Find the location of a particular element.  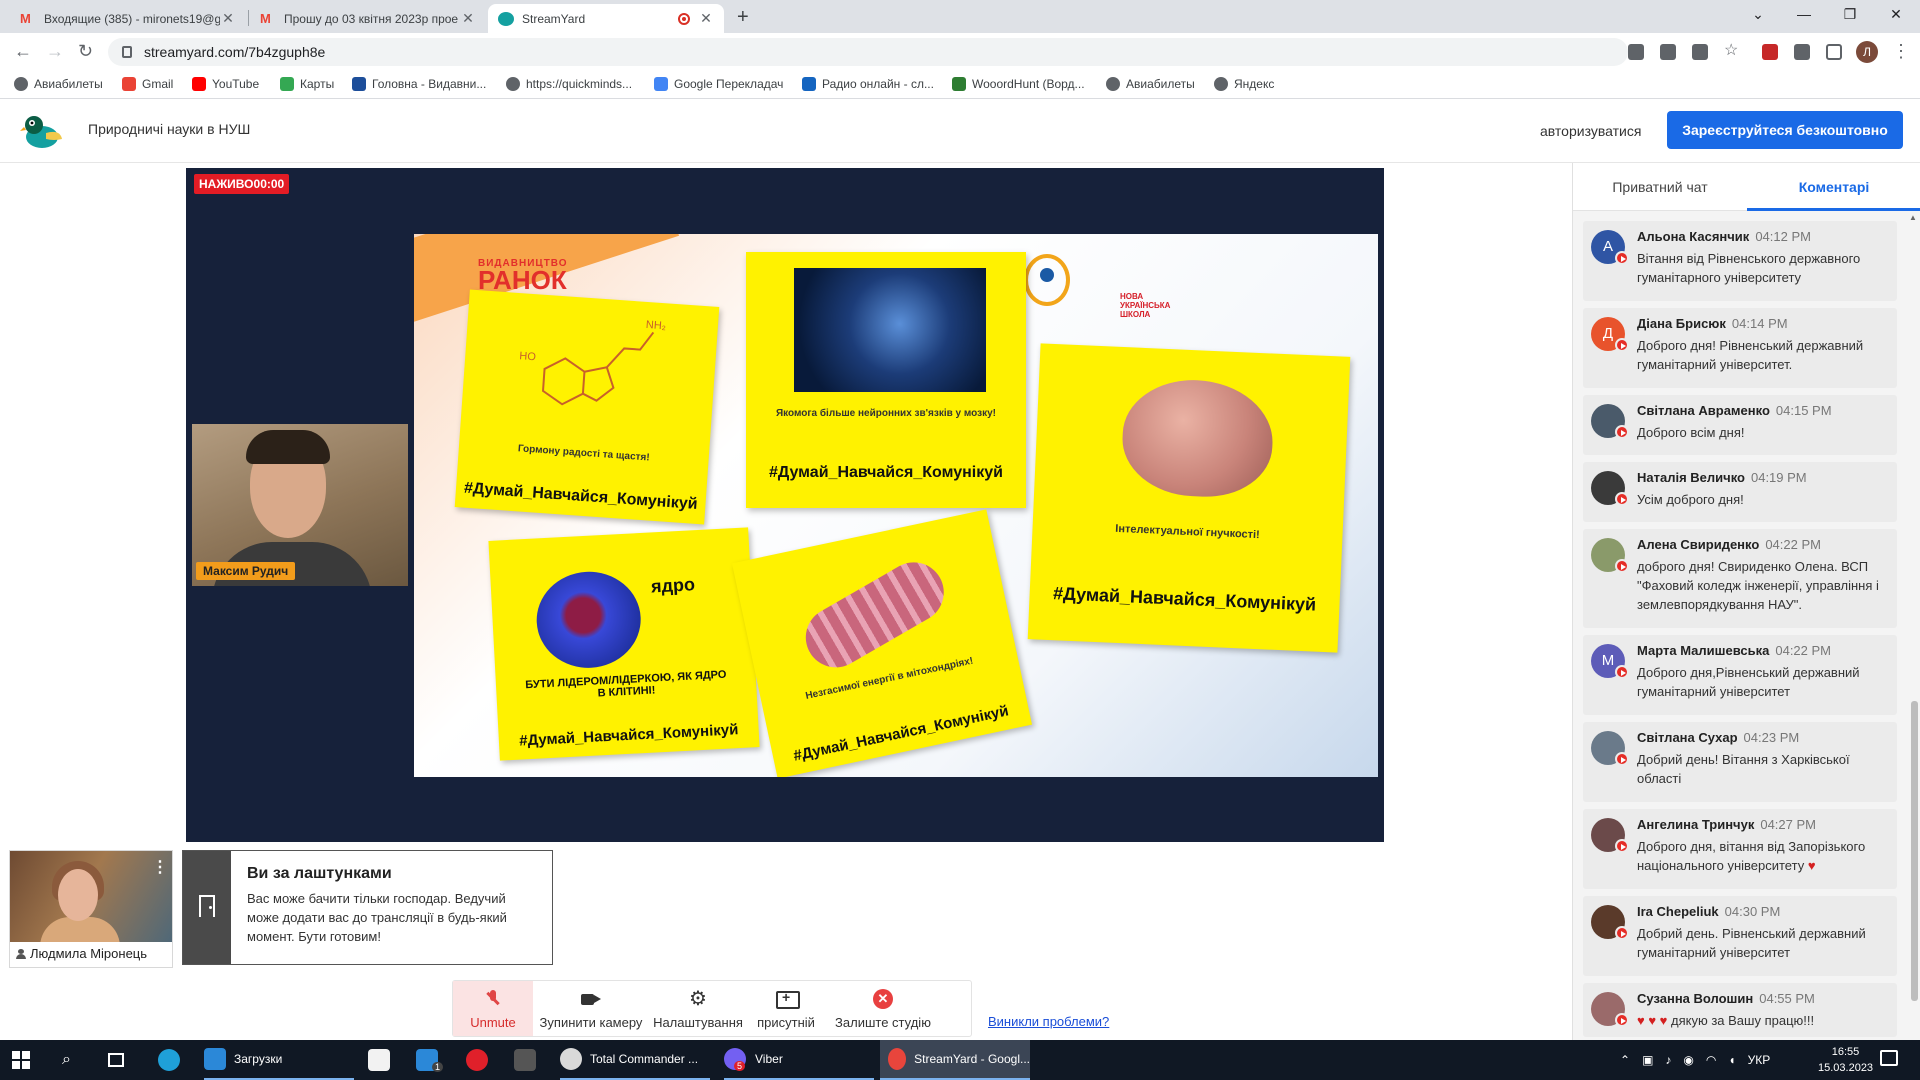

notification-center-icon is located at coordinates (1889, 1058).